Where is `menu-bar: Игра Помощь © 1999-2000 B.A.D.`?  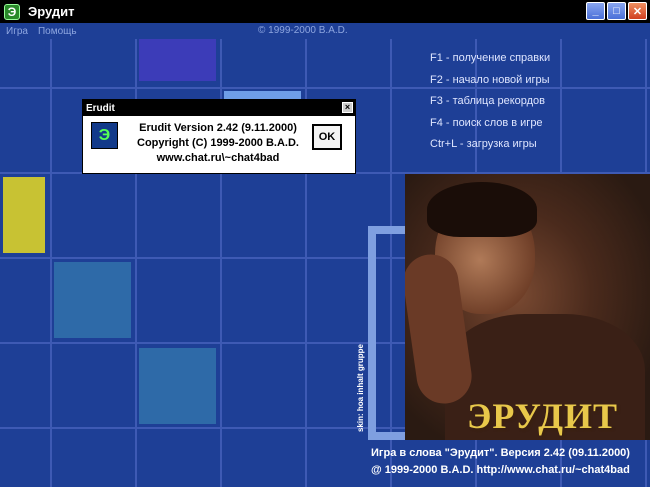
menu-bar: Игра Помощь © 1999-2000 B.A.D. is located at coordinates (325, 31).